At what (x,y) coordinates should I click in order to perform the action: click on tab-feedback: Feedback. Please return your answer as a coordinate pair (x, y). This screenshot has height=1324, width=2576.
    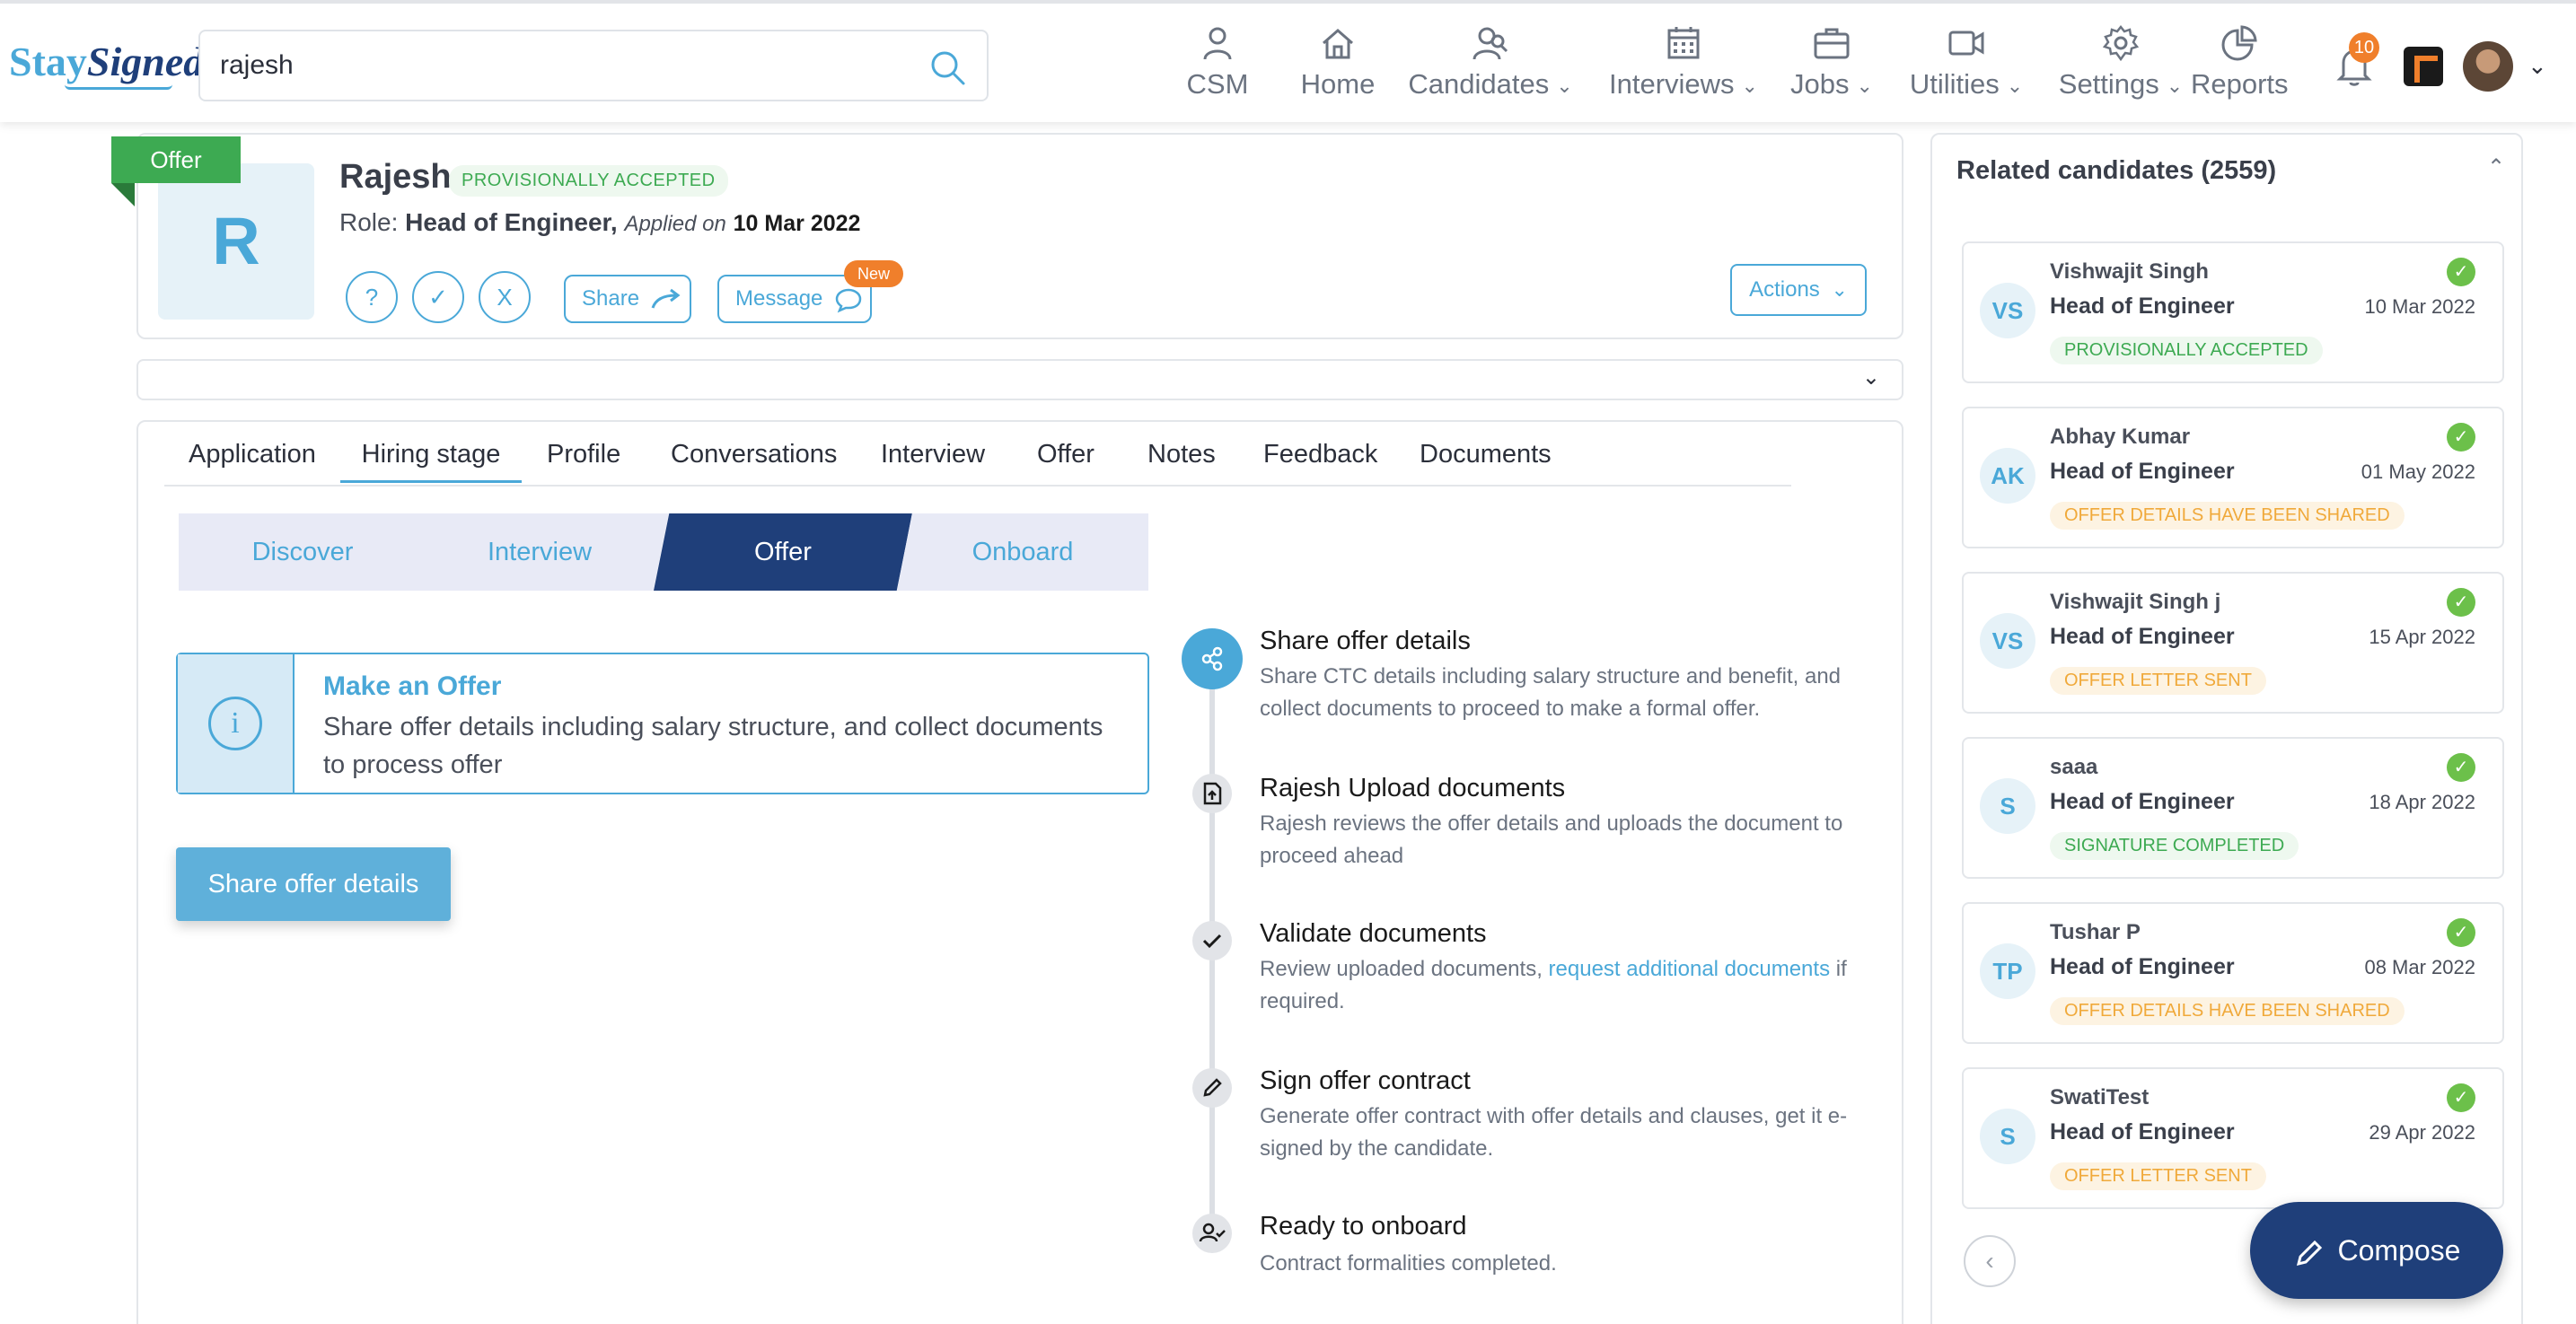
    Looking at the image, I should click on (1320, 454).